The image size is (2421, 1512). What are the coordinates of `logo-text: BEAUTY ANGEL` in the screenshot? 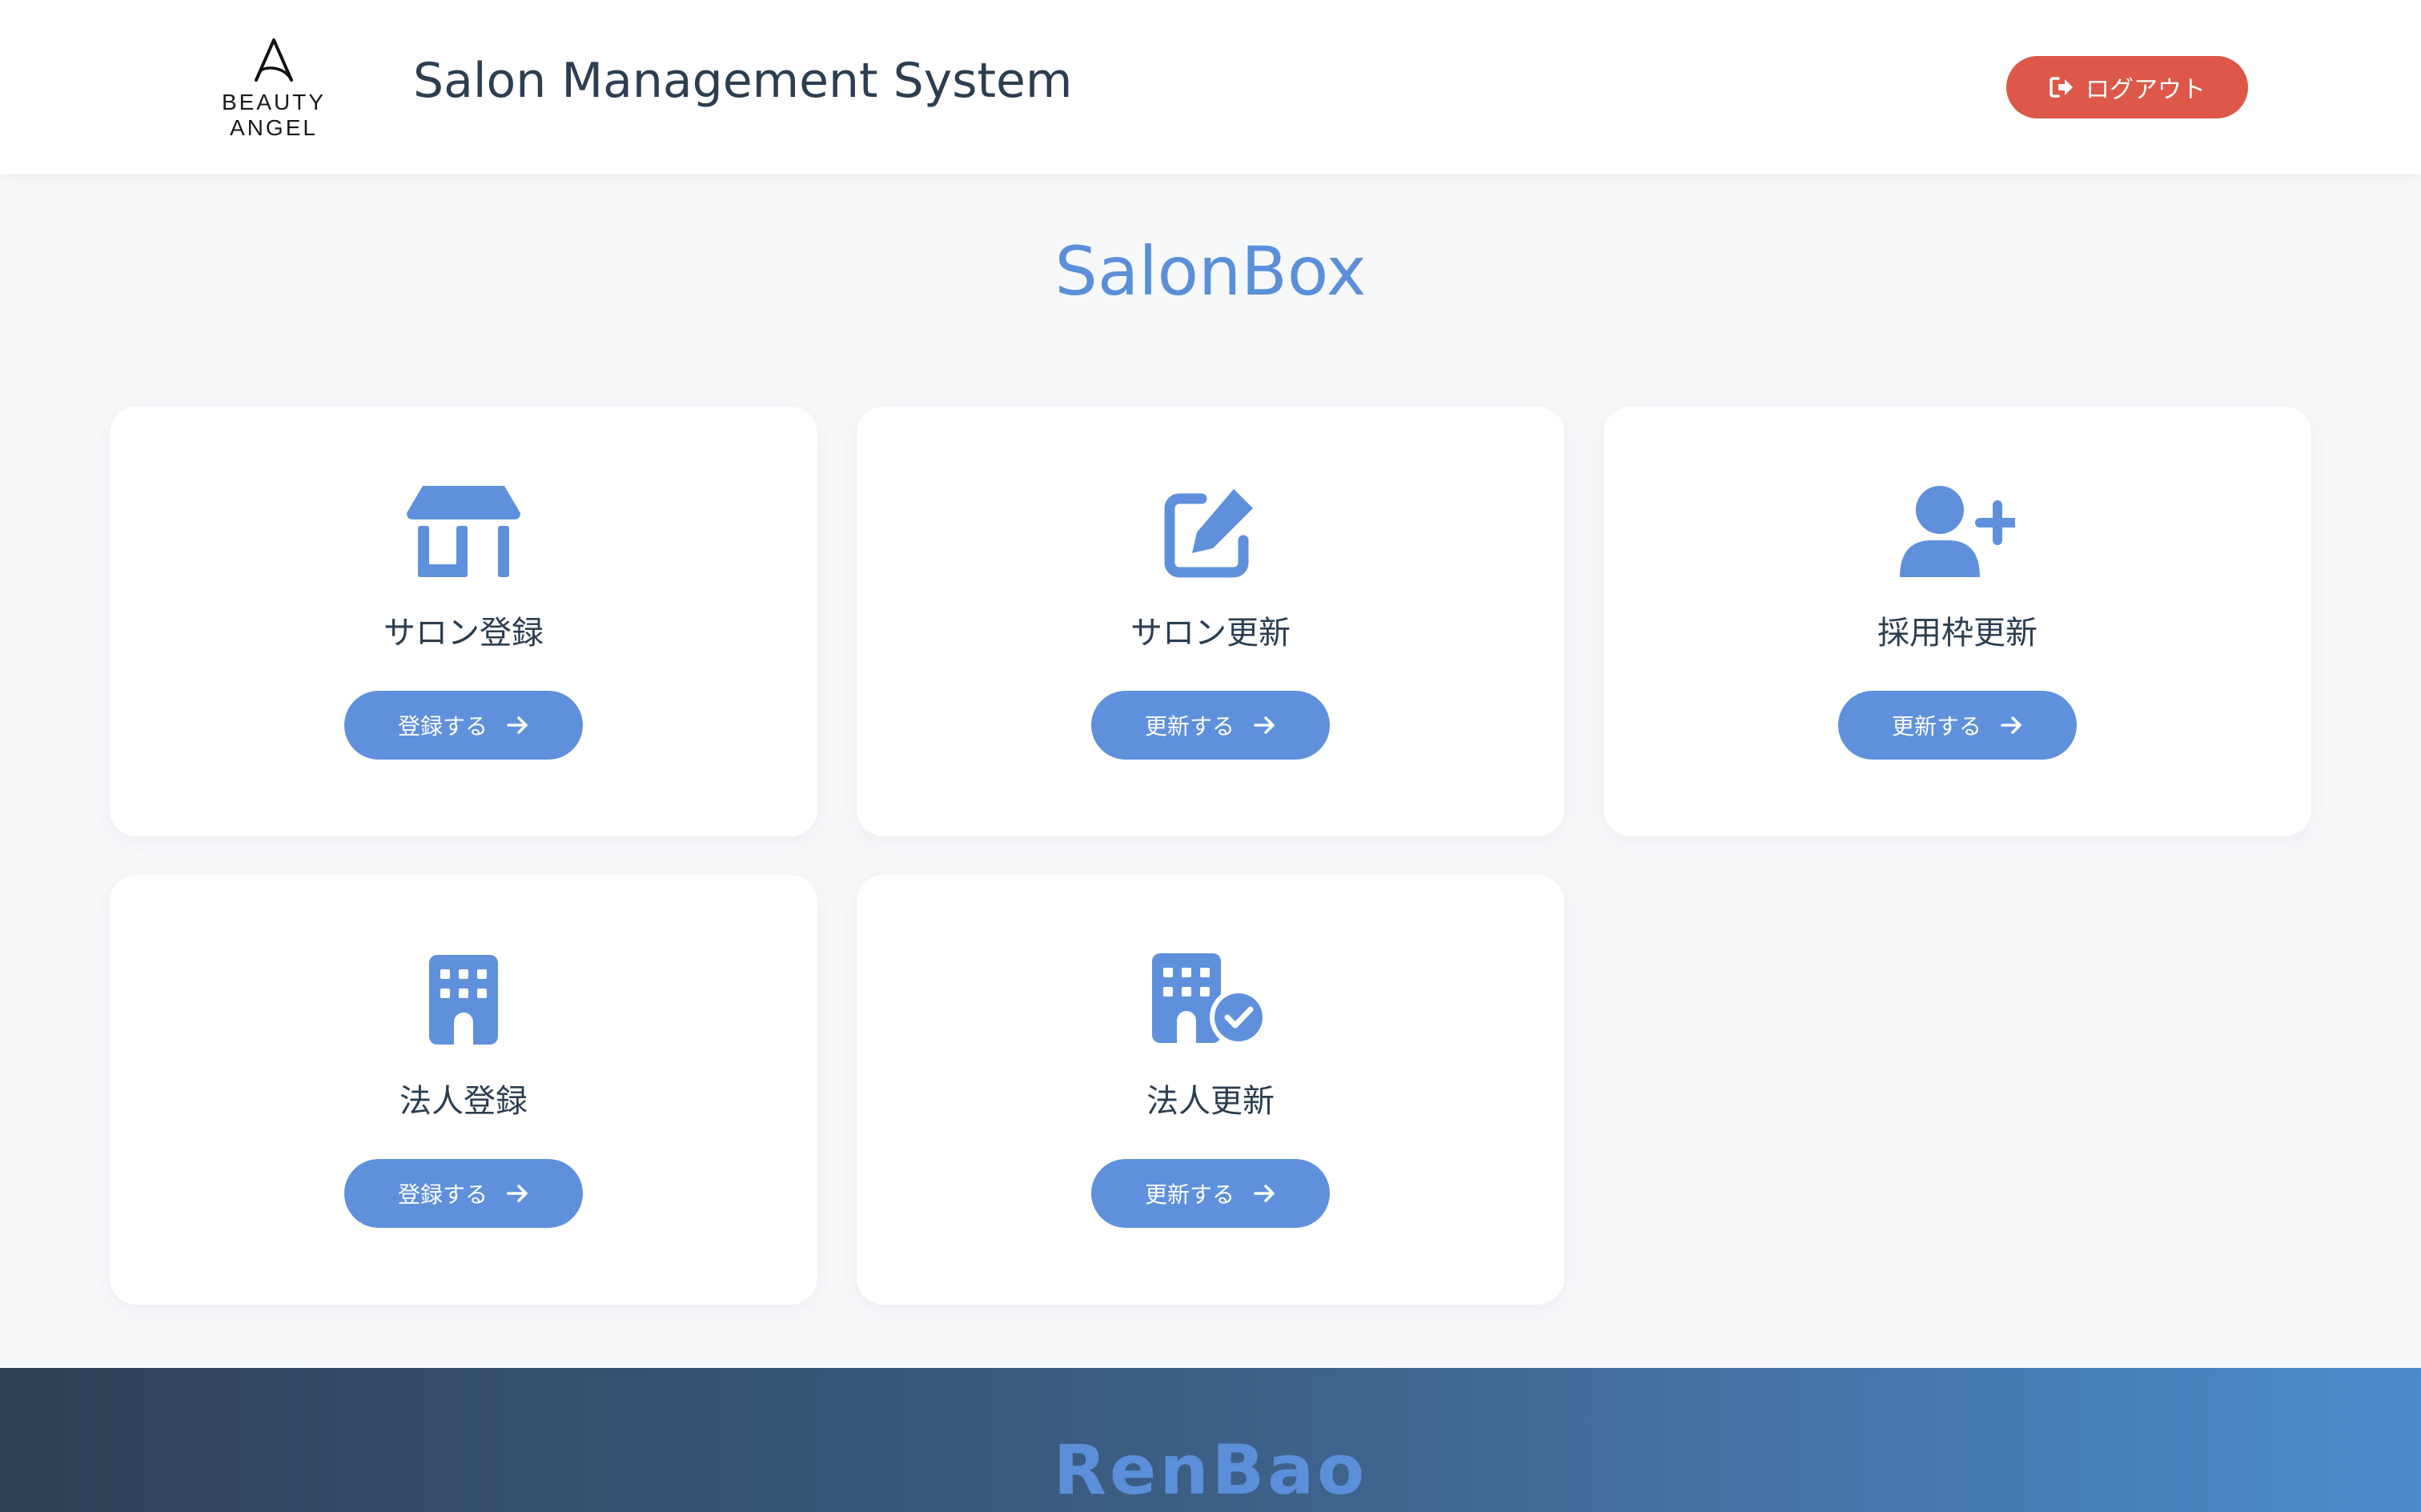 It's located at (274, 115).